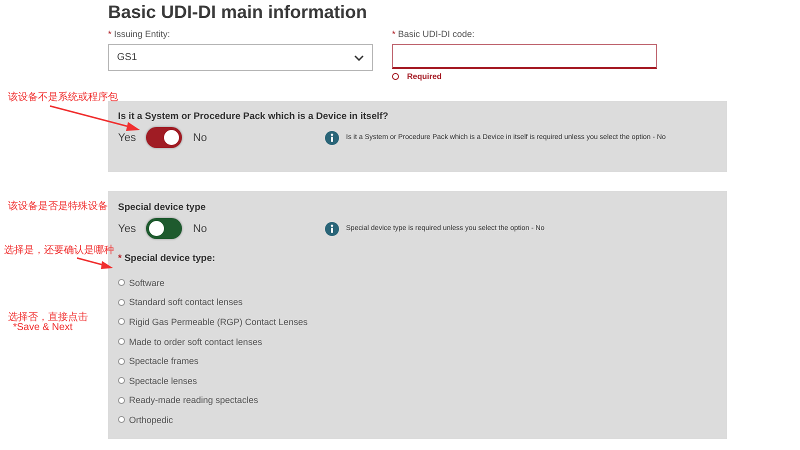 This screenshot has height=450, width=800. Describe the element at coordinates (140, 34) in the screenshot. I see `field-label: * Issuing Entity:` at that location.